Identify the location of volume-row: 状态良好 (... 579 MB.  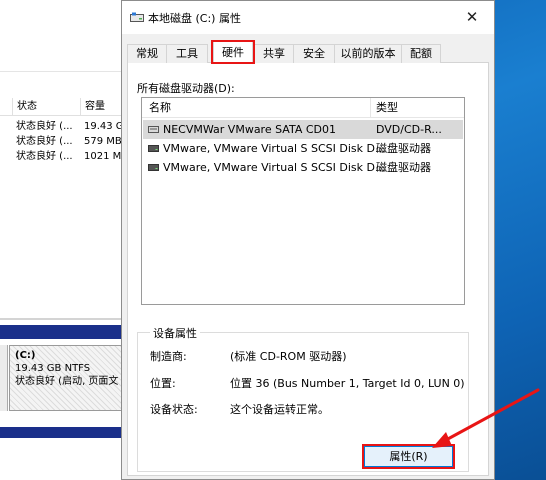
(62, 142).